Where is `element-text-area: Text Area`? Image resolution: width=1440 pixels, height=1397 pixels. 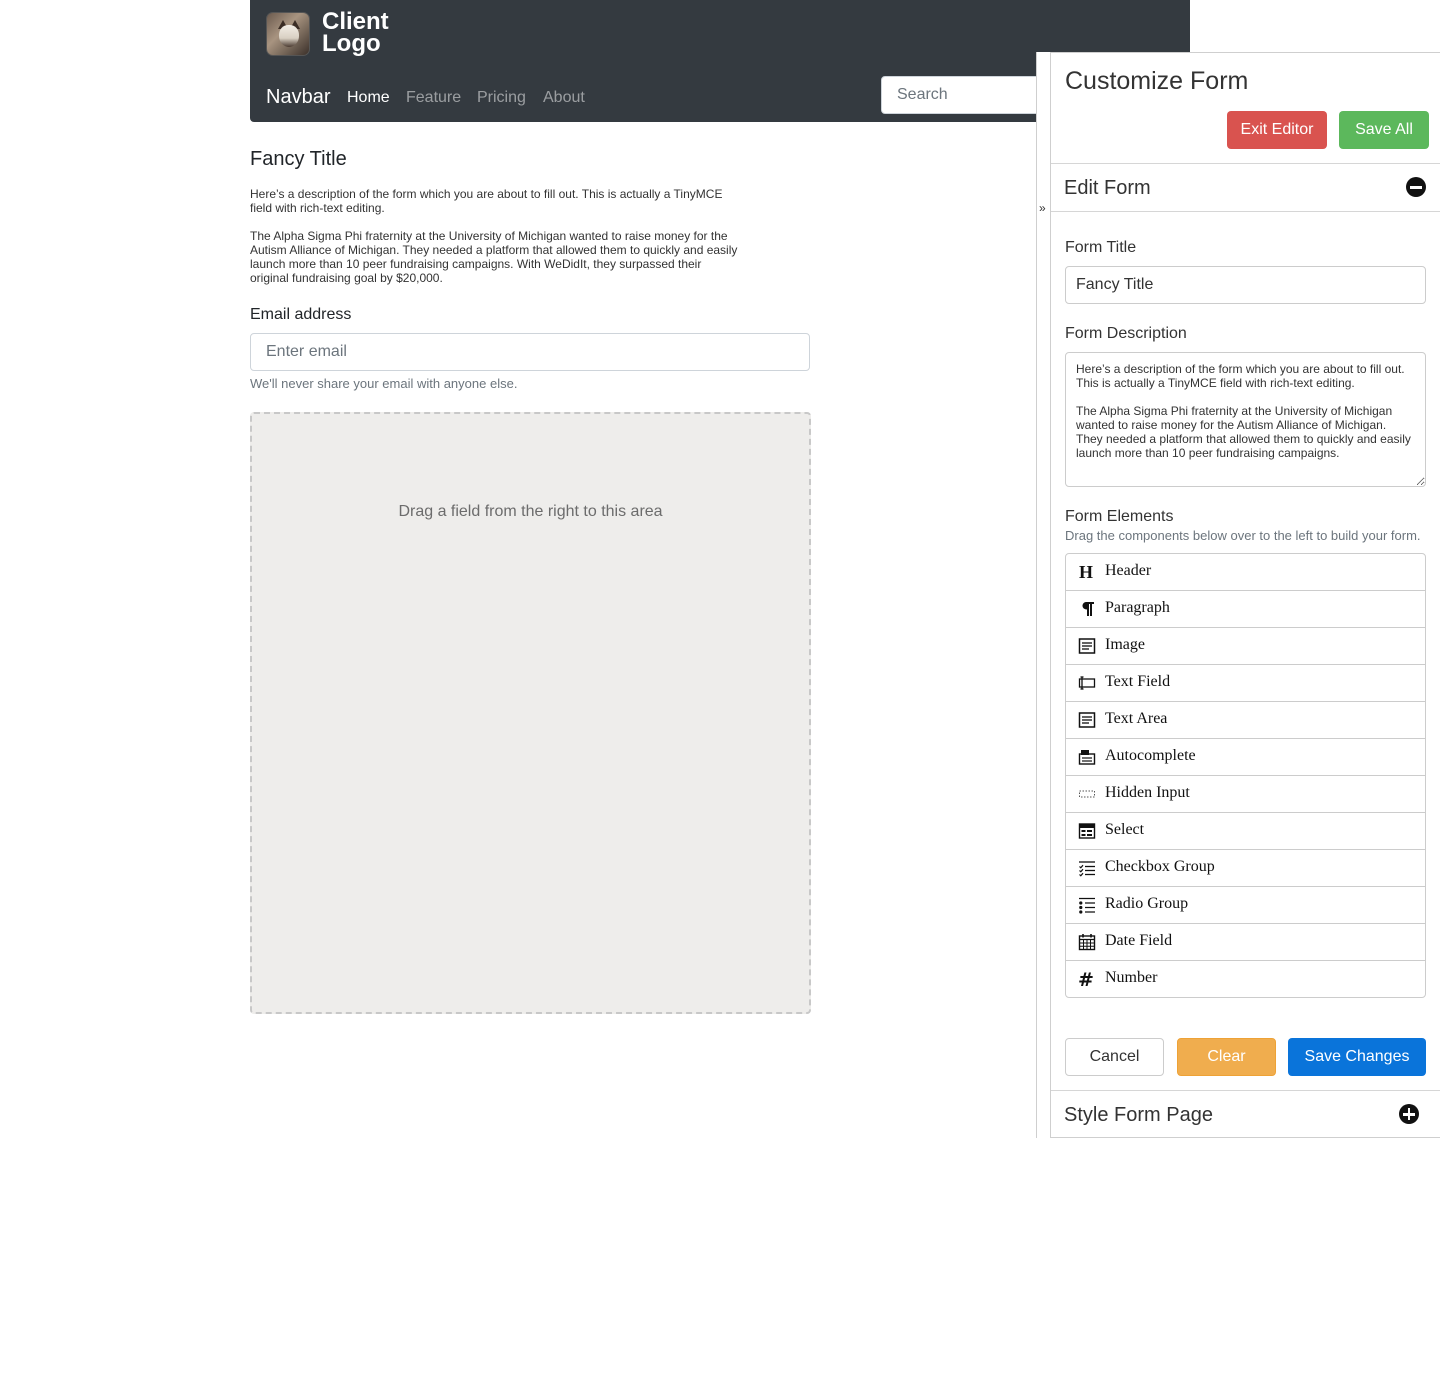 element-text-area: Text Area is located at coordinates (1245, 720).